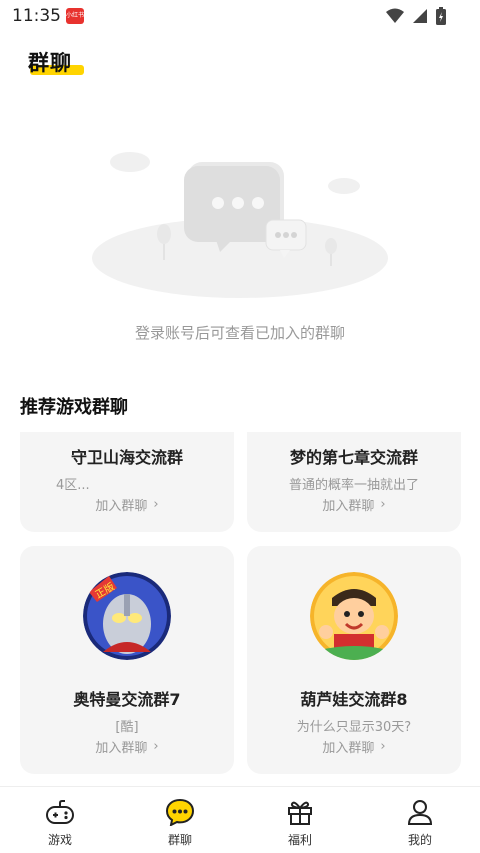 This screenshot has height=853, width=480. I want to click on nav-item-group-chat: 群聊, so click(180, 820).